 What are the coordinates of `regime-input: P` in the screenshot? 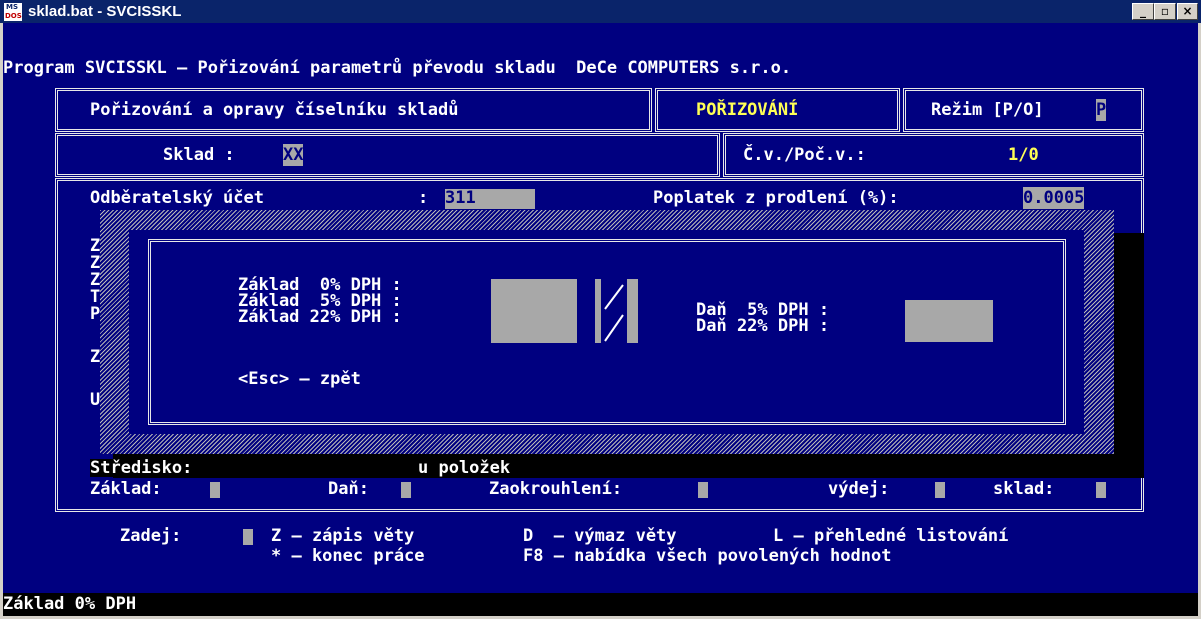 It's located at (1101, 110).